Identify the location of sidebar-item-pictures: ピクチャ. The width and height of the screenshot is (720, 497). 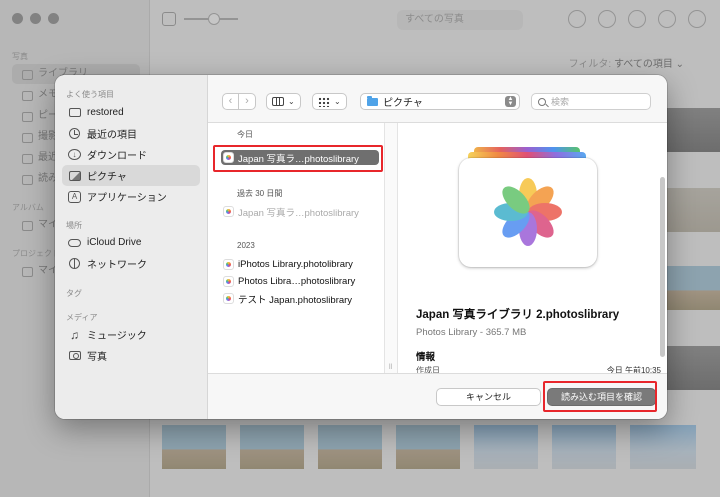
(131, 175).